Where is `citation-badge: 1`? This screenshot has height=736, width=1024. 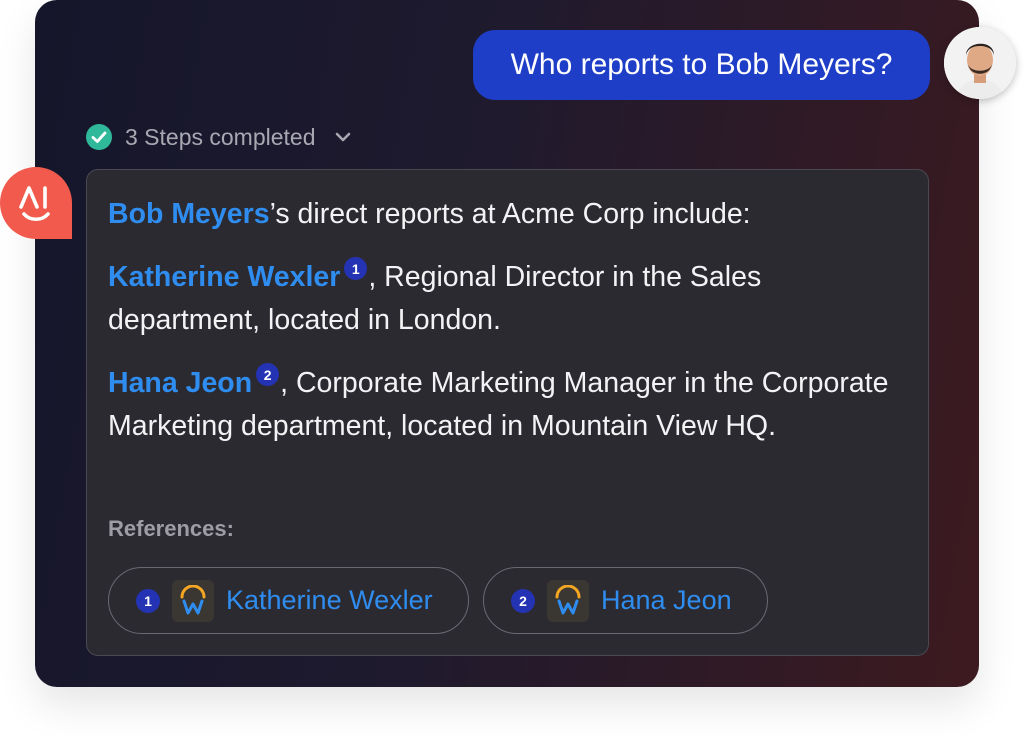
citation-badge: 1 is located at coordinates (356, 268).